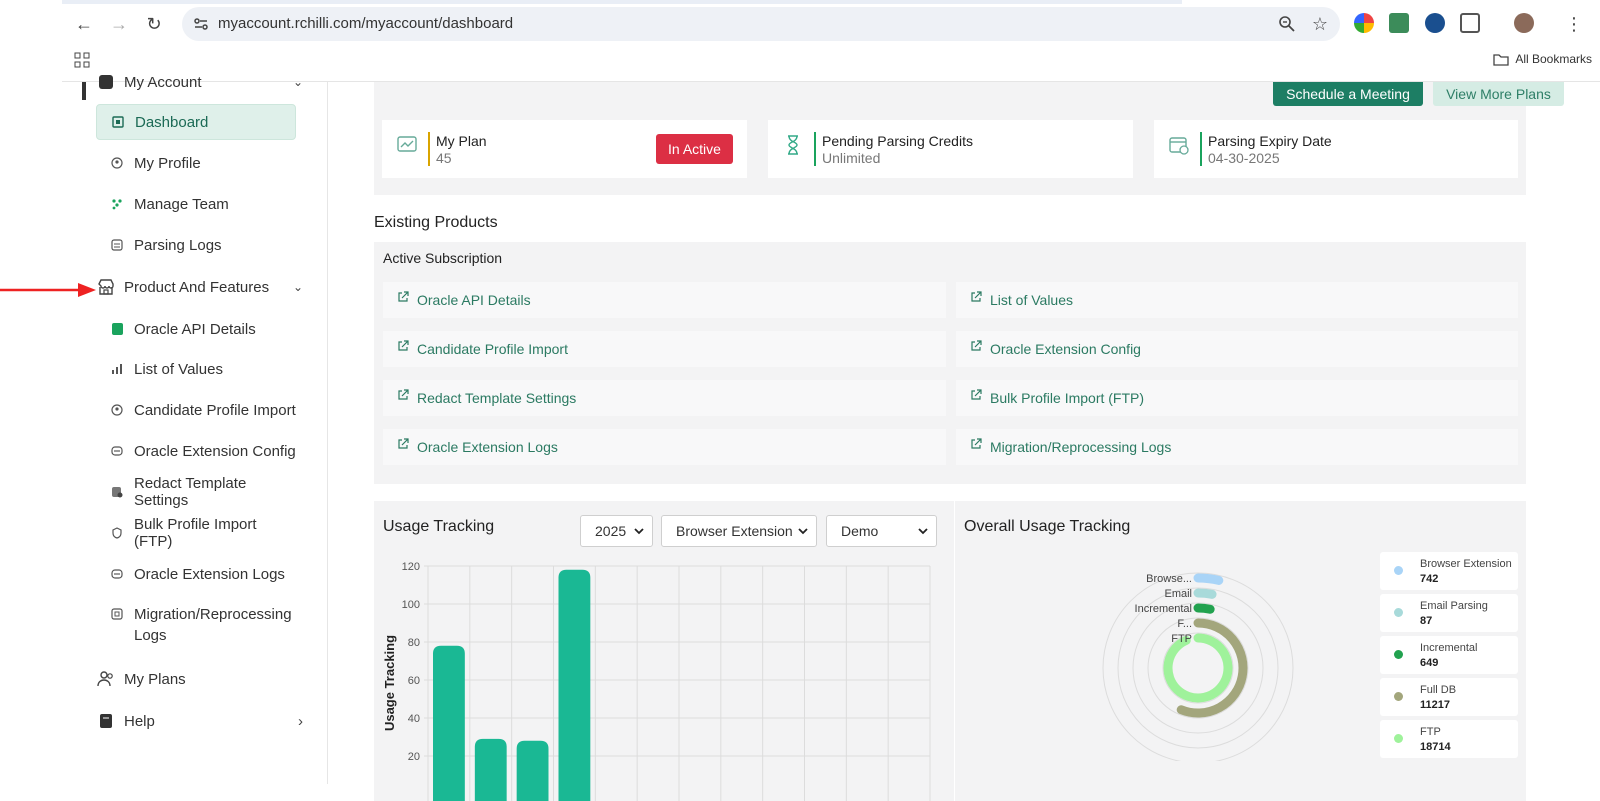  What do you see at coordinates (950, 149) in the screenshot?
I see `credits-card: Pending Parsing Credits Unlimited` at bounding box center [950, 149].